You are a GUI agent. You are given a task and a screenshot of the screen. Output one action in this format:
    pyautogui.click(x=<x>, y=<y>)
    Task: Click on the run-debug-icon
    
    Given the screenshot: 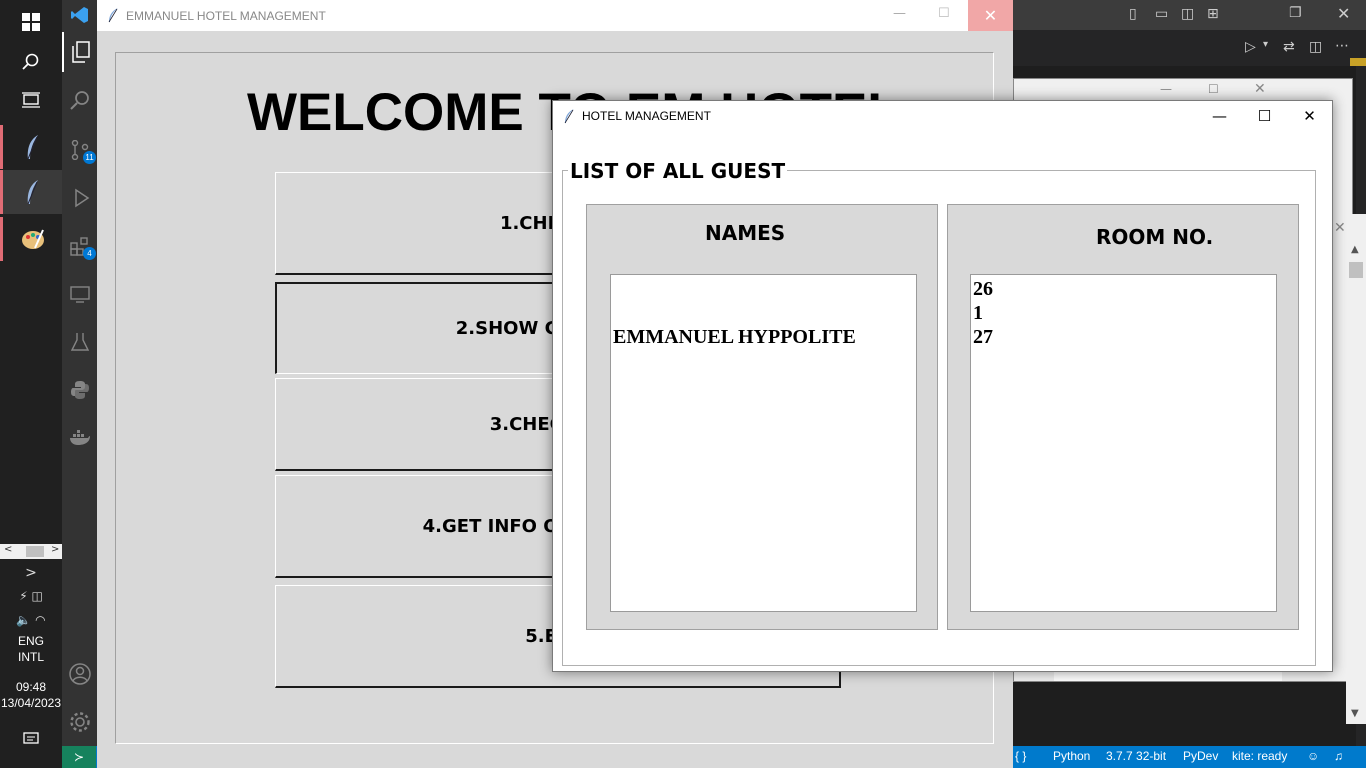 What is the action you would take?
    pyautogui.click(x=80, y=198)
    